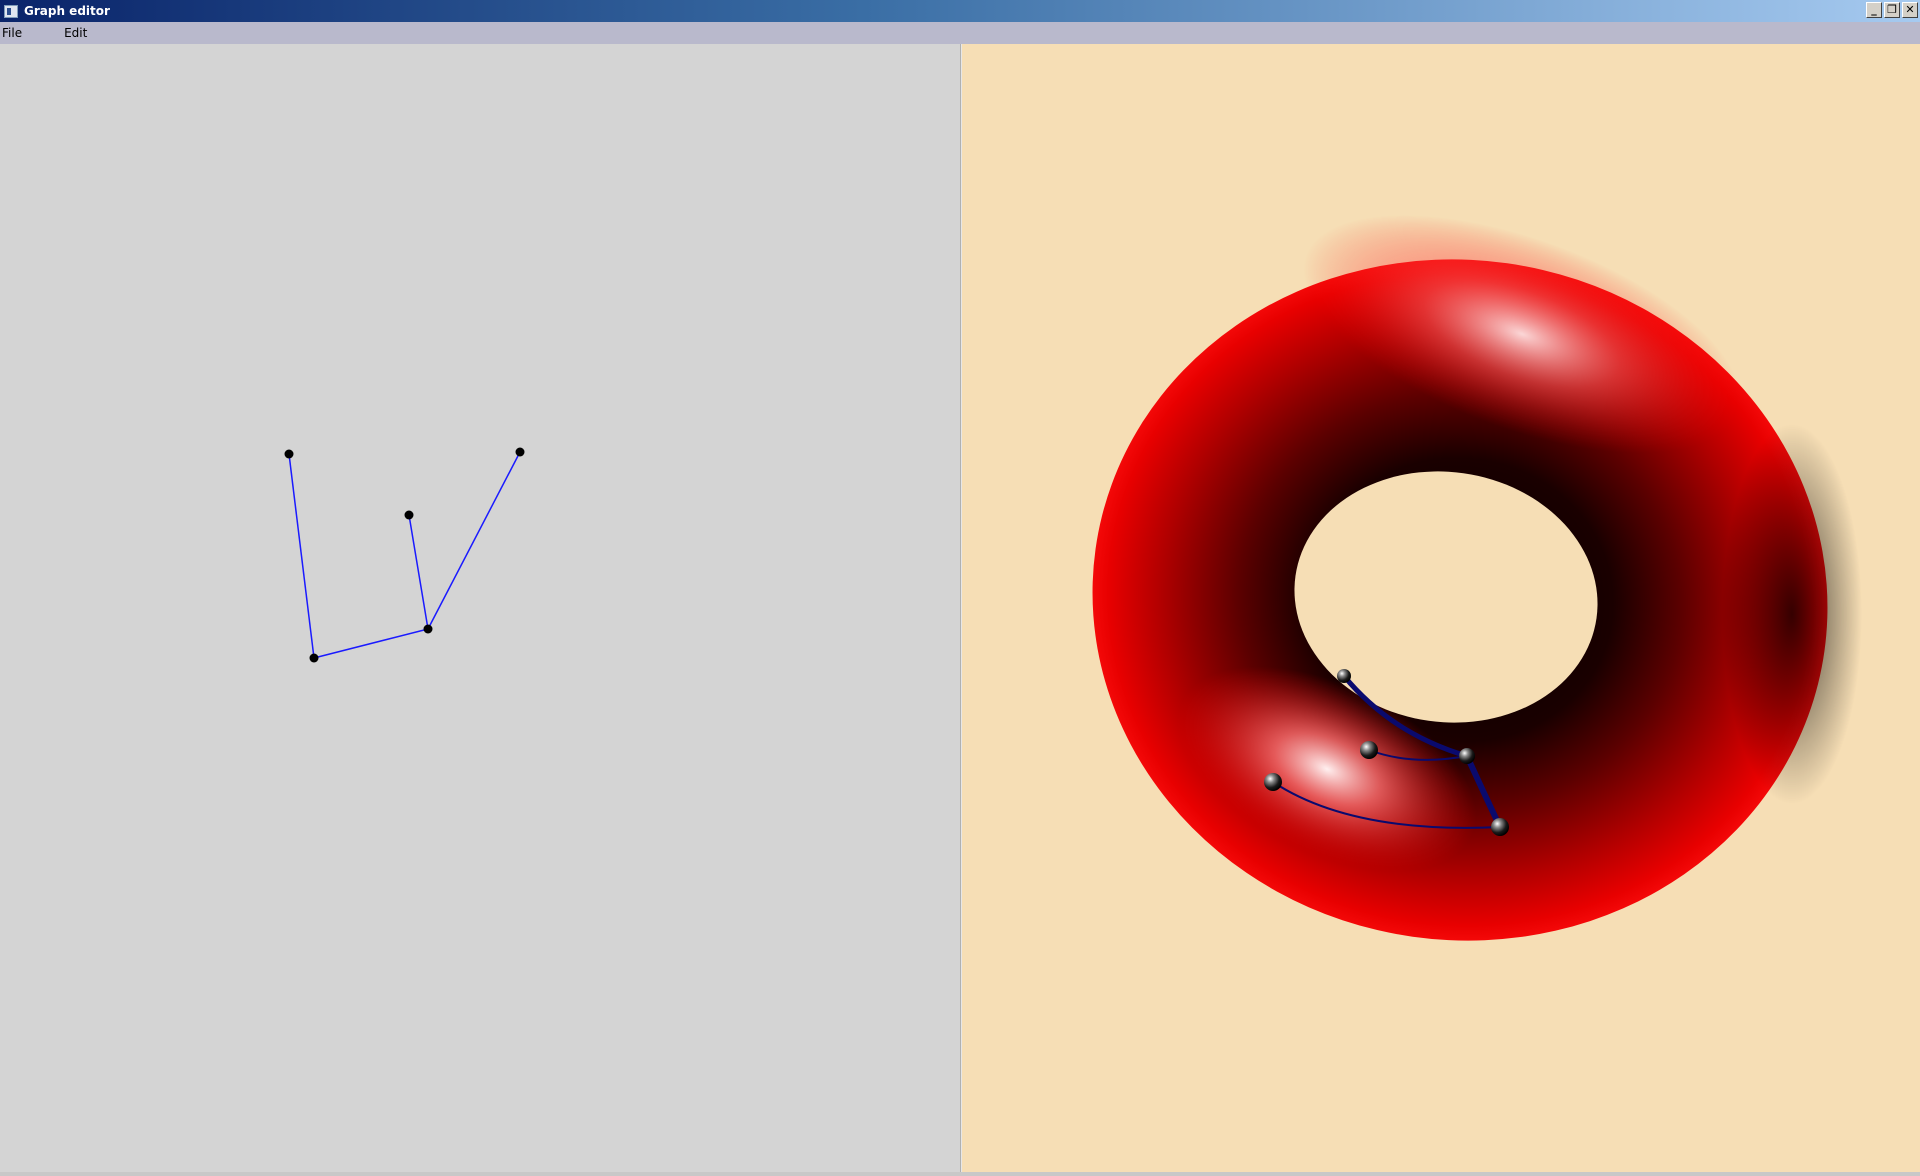 The width and height of the screenshot is (1920, 1176). What do you see at coordinates (66, 33) in the screenshot?
I see `menu-edit: Edit` at bounding box center [66, 33].